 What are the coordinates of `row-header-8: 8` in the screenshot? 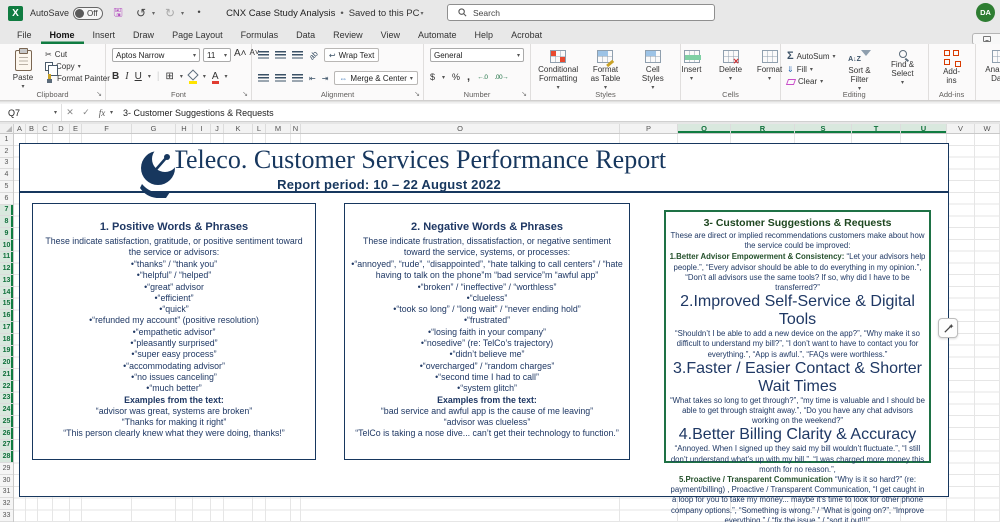 It's located at (6, 222).